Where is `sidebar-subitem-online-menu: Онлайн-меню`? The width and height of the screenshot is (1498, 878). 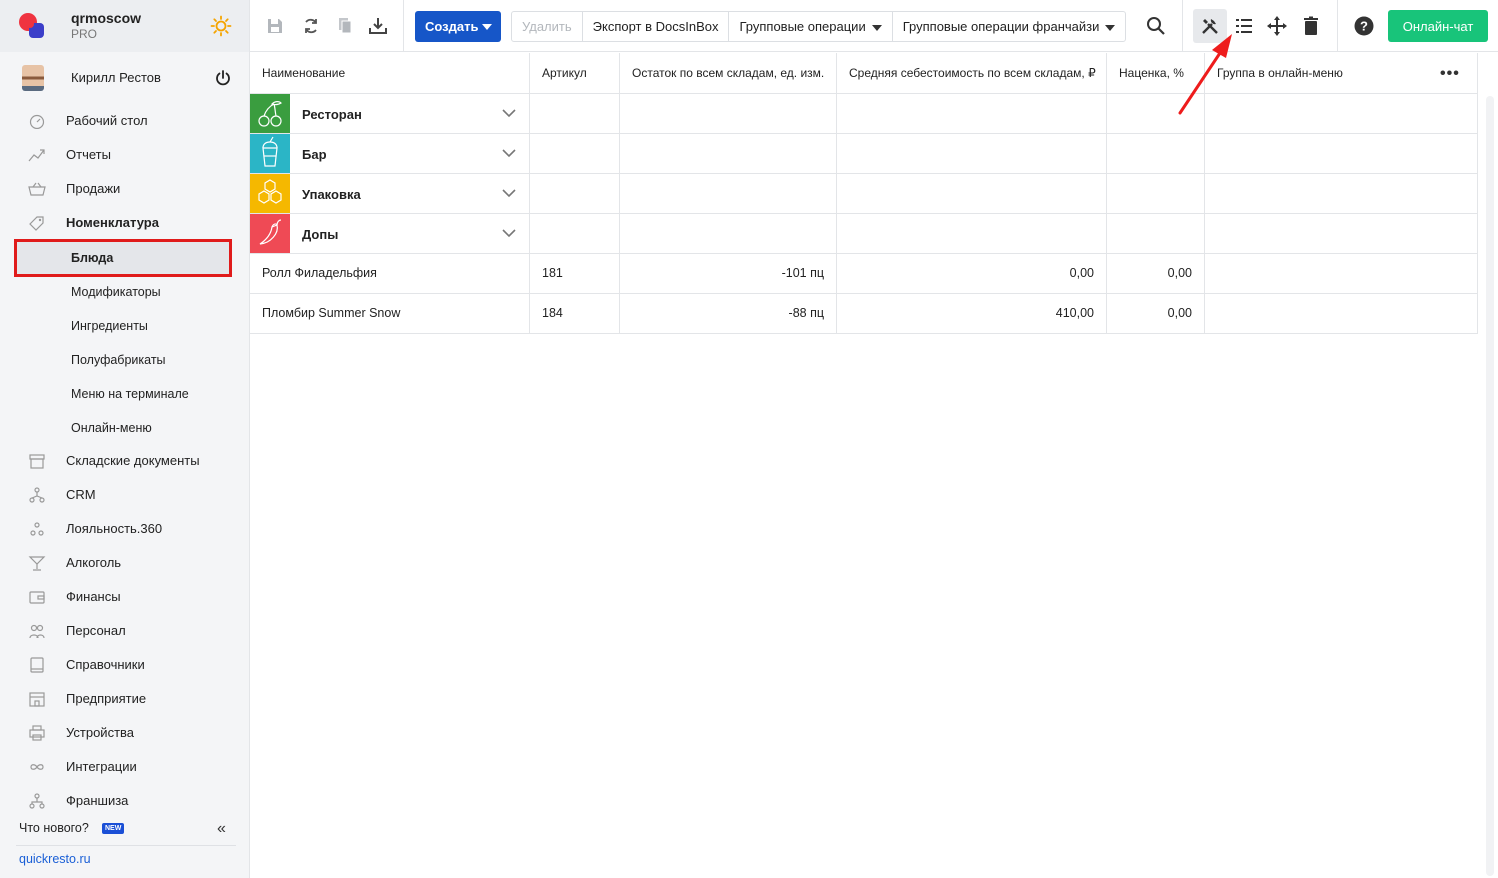 sidebar-subitem-online-menu: Онлайн-меню is located at coordinates (124, 428).